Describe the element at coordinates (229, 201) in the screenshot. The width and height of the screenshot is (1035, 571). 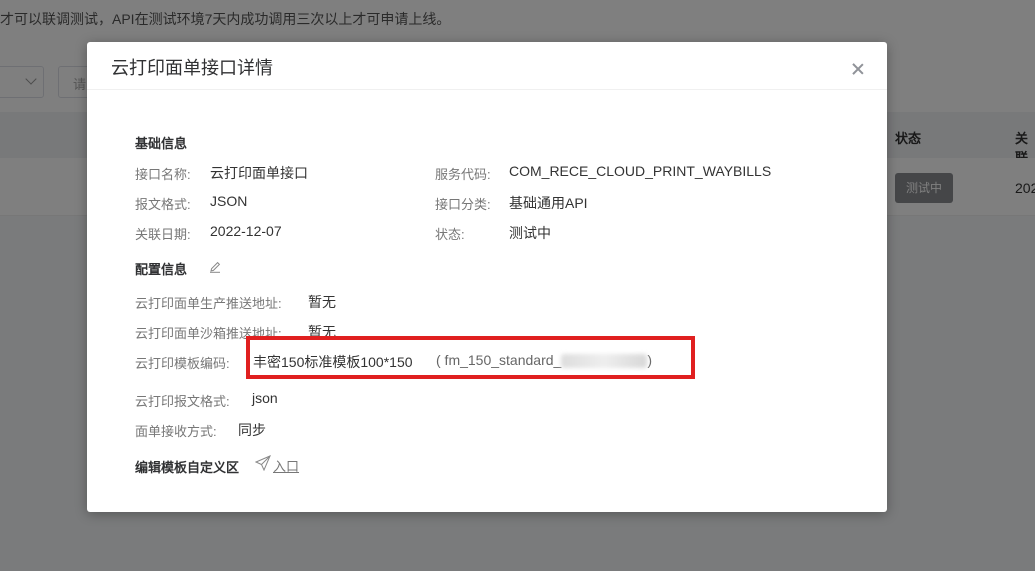
I see `format-value: JSON` at that location.